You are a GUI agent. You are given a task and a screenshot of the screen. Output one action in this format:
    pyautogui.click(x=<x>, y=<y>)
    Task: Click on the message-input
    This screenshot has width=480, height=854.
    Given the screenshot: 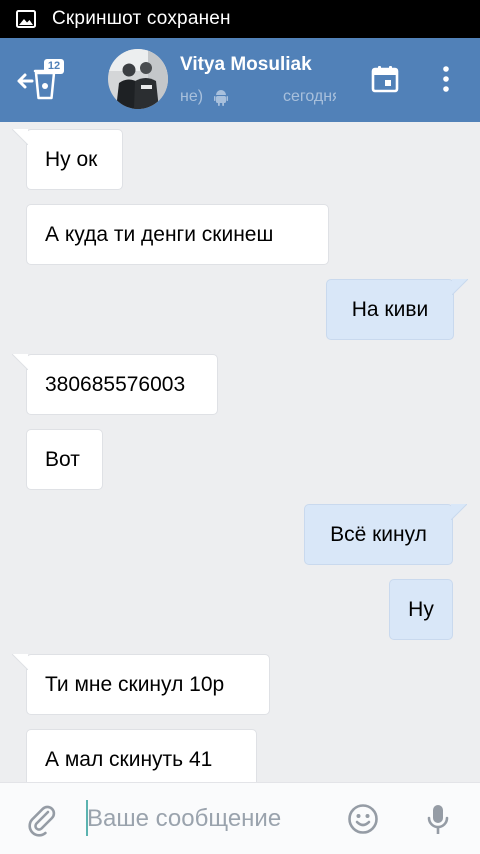 What is the action you would take?
    pyautogui.click(x=209, y=819)
    